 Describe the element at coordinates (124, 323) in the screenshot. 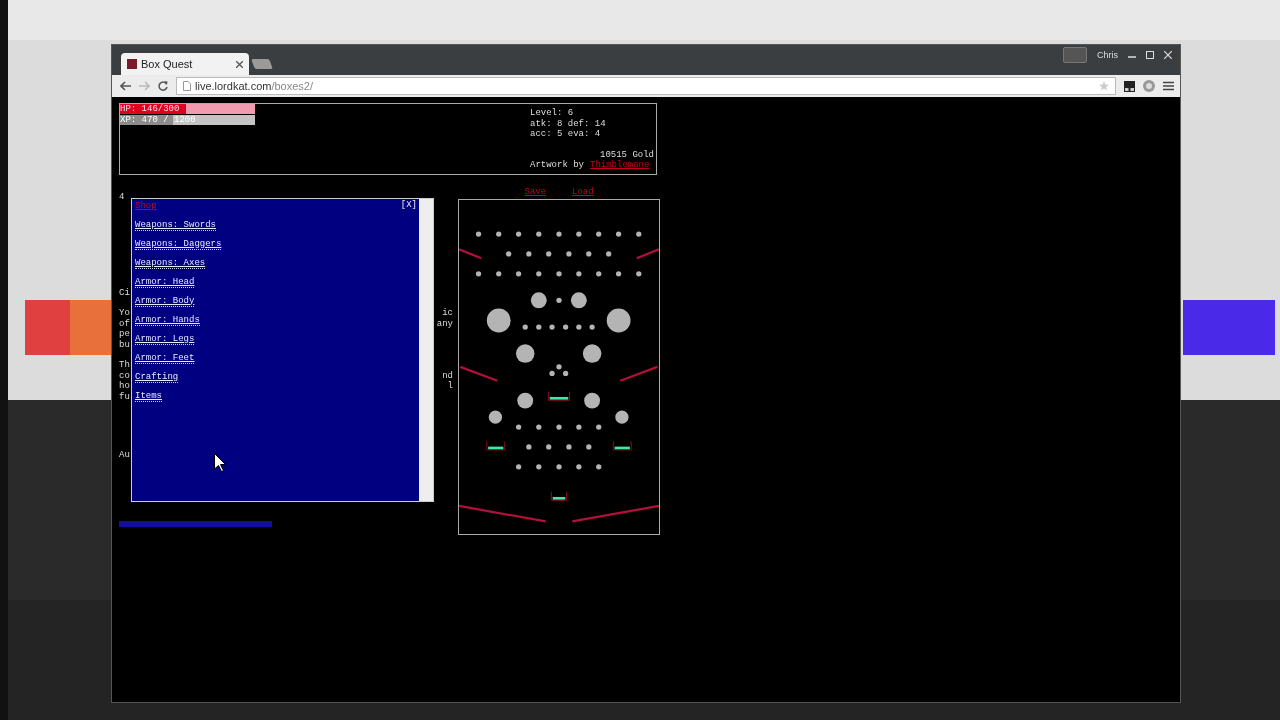

I see `background-text: of` at that location.